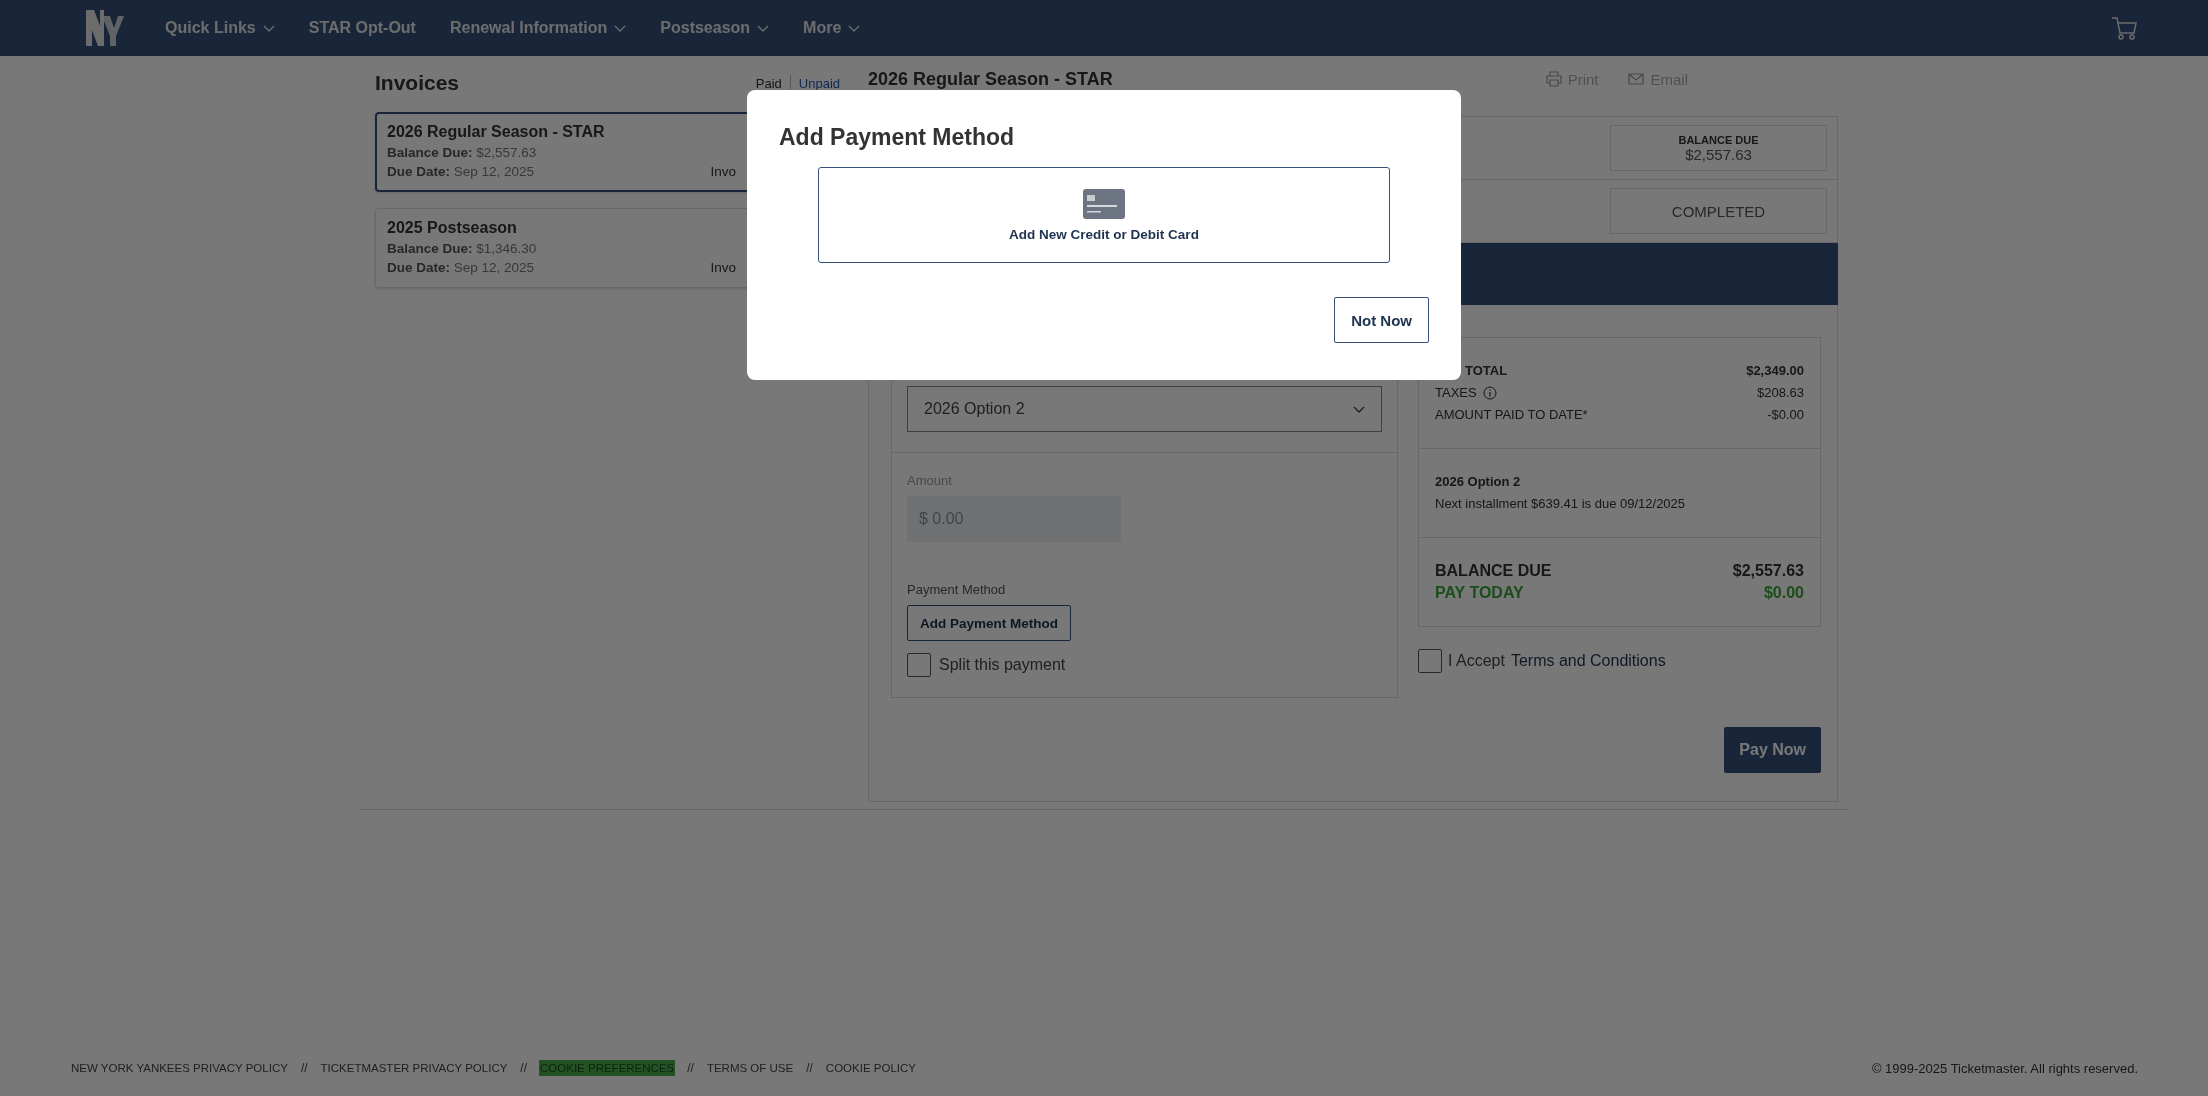 The image size is (2208, 1096). What do you see at coordinates (957, 589) in the screenshot?
I see `payment-method-label: Payment Method` at bounding box center [957, 589].